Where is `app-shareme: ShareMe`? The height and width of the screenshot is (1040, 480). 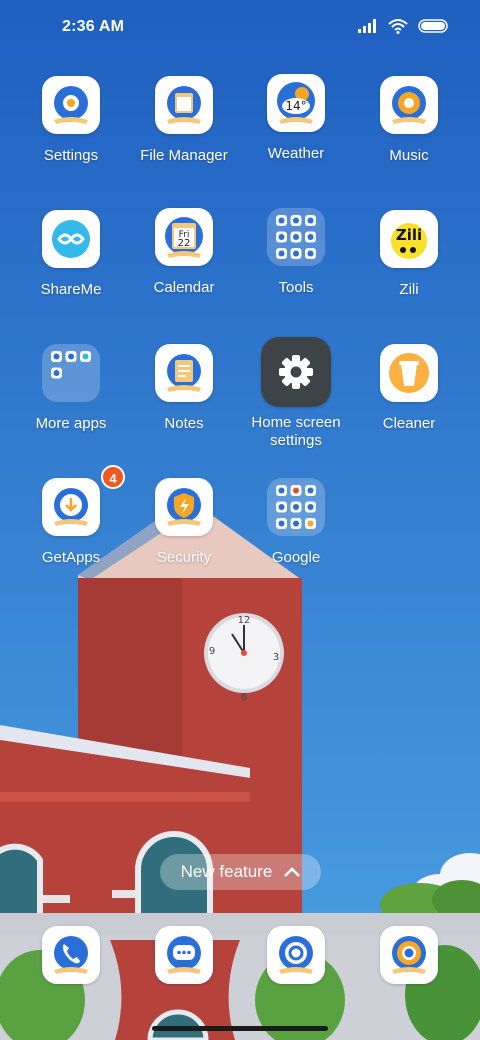
app-shareme: ShareMe is located at coordinates (71, 254).